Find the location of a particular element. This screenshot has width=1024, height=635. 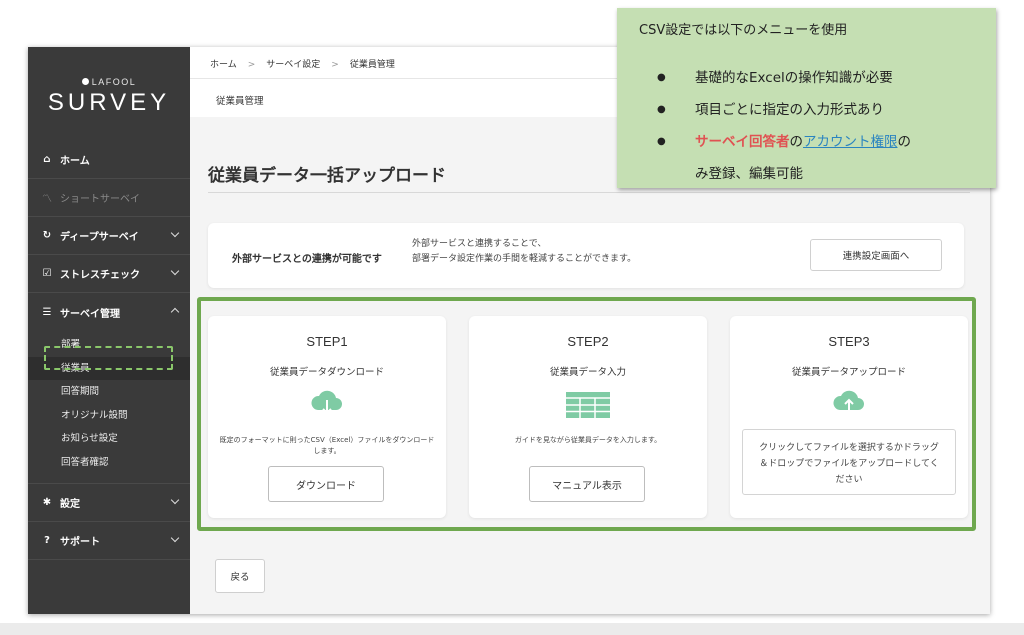

chart-icon: 〽 is located at coordinates (47, 199).